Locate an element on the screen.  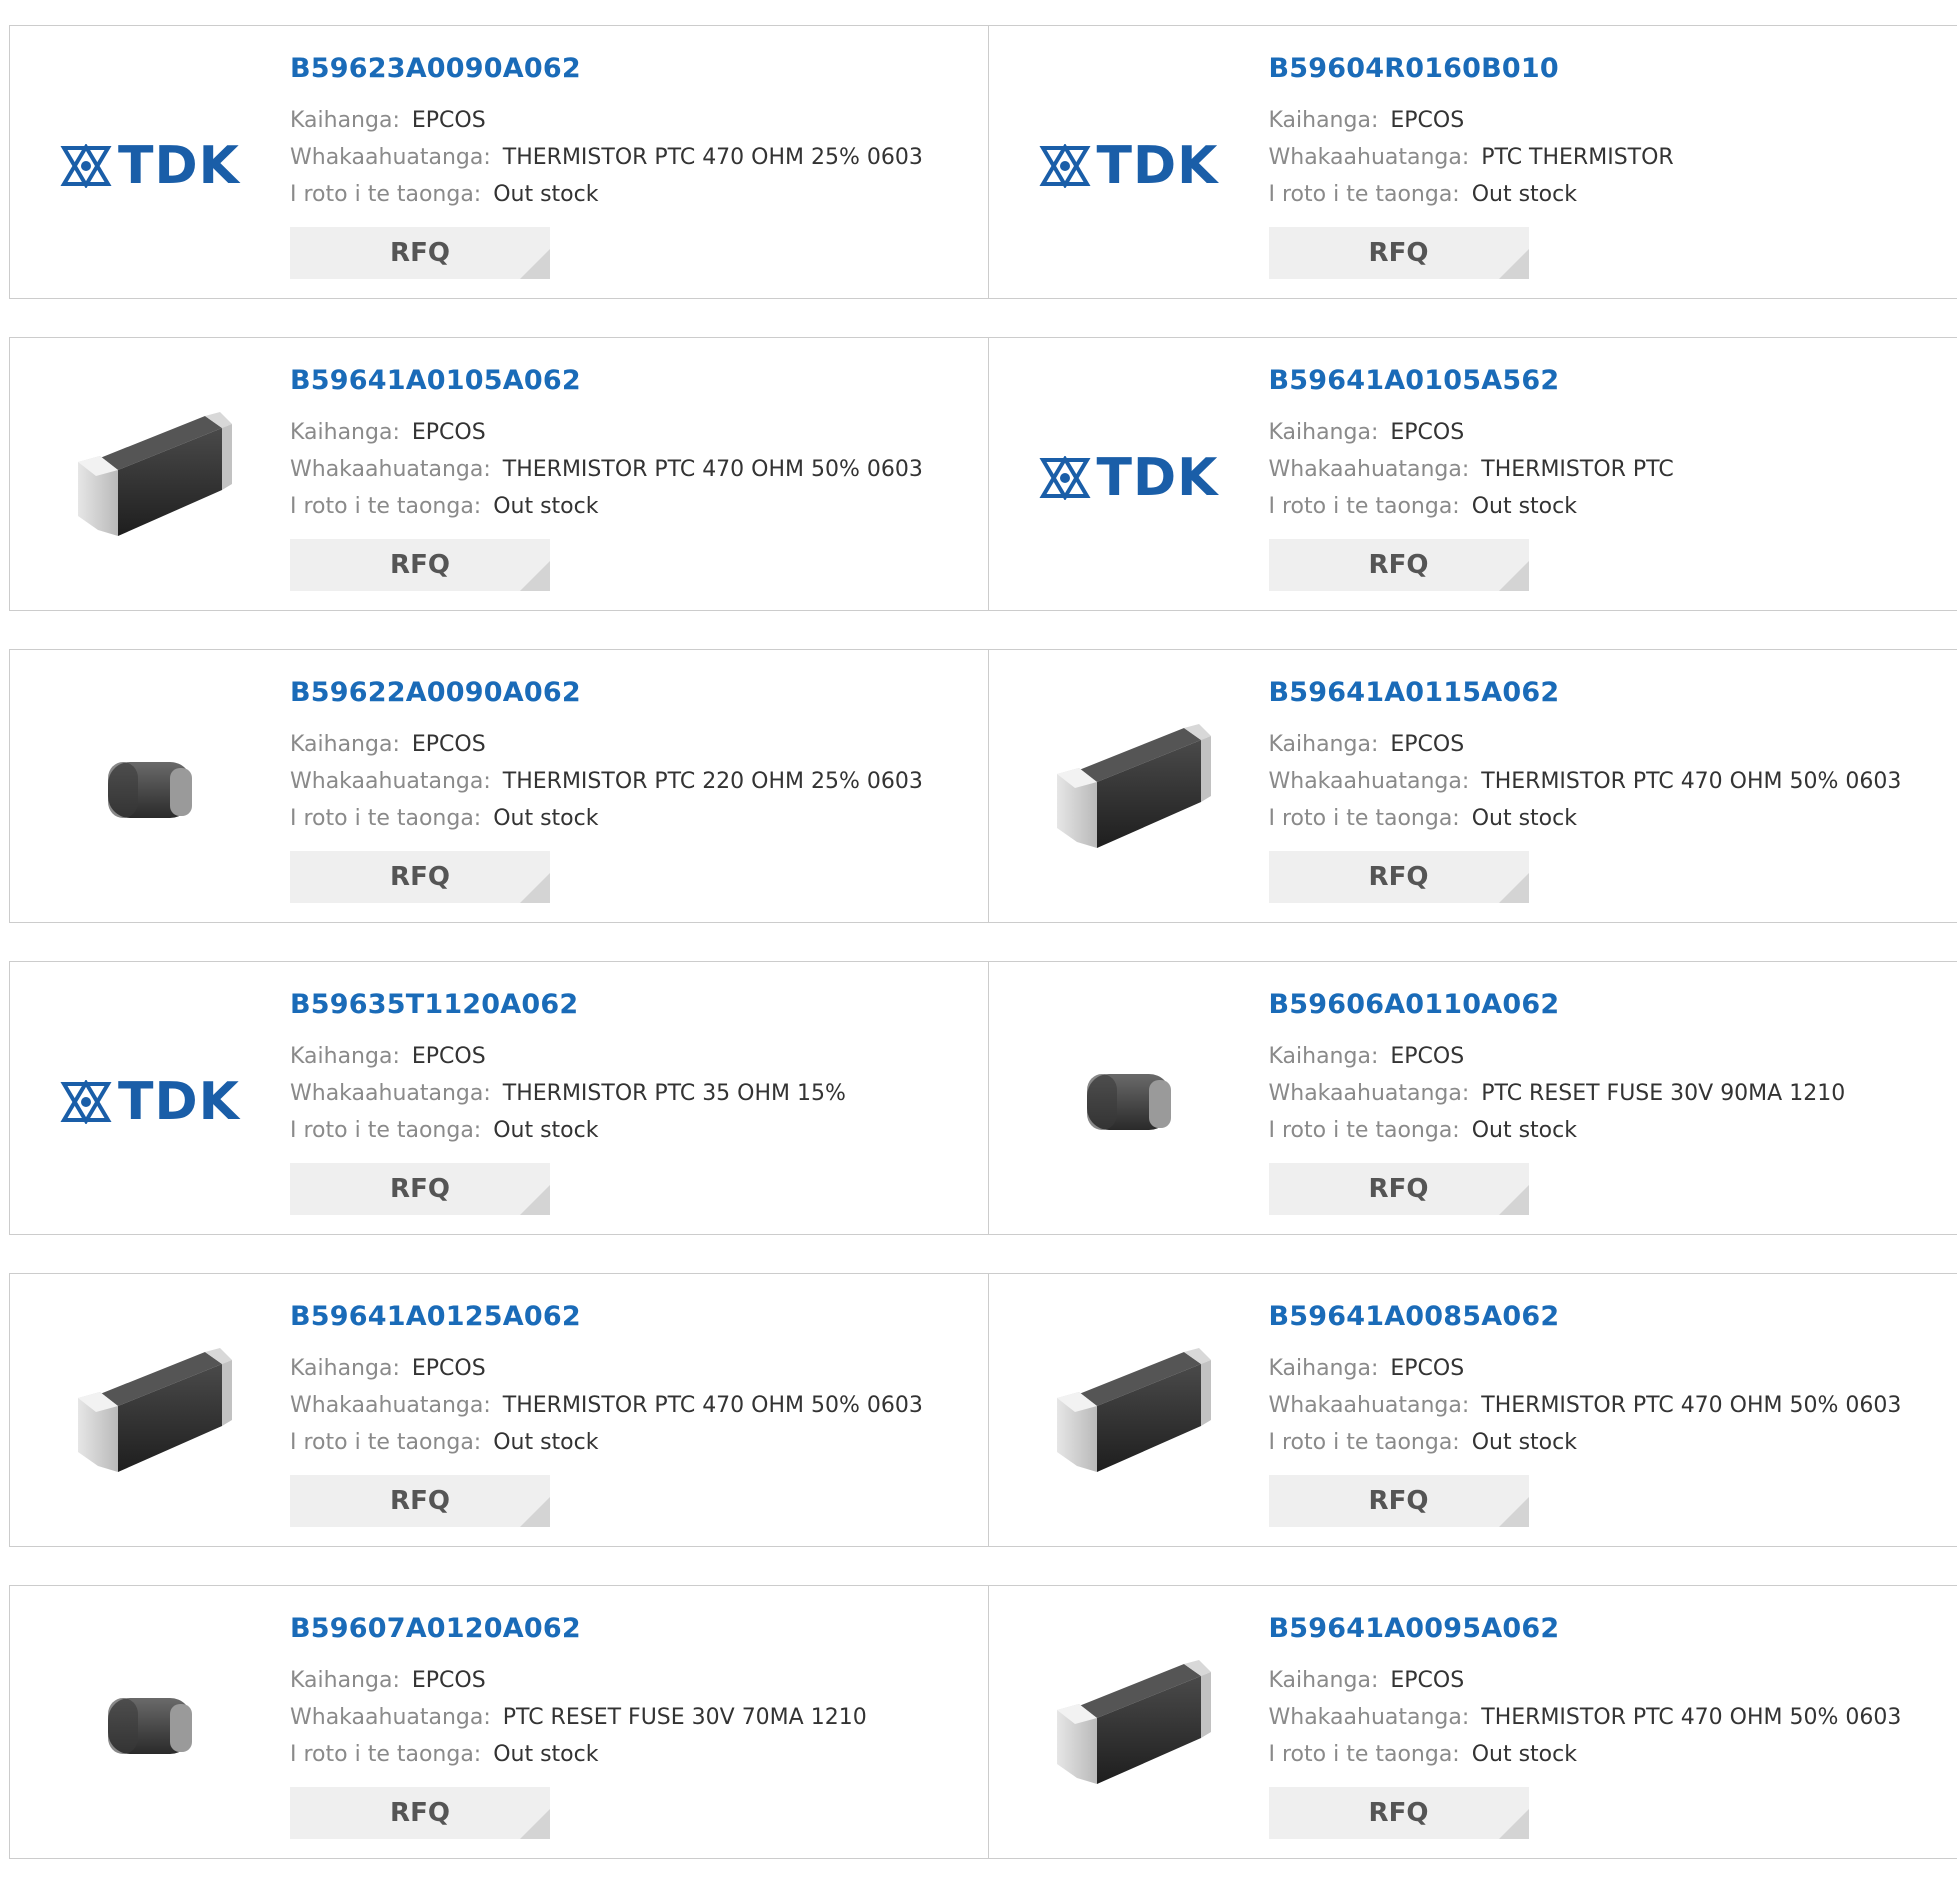
part-number-link: B59641A0105A562 is located at coordinates (1471, 381).